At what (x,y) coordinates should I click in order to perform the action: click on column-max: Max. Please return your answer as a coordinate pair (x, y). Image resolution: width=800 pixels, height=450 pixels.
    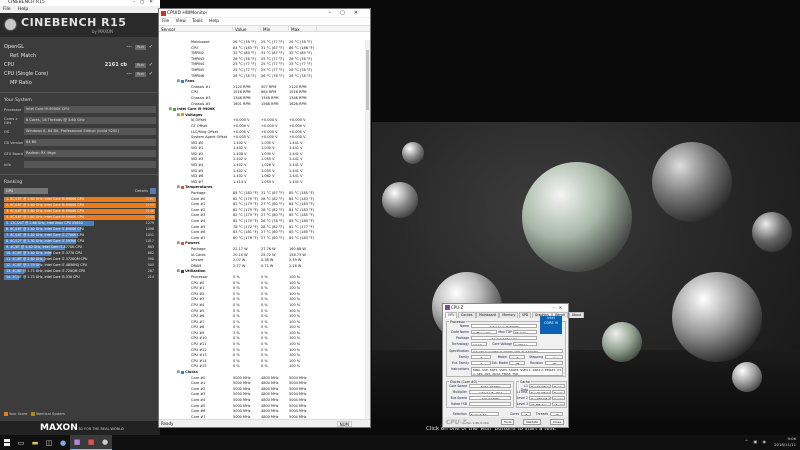
    Looking at the image, I should click on (303, 29).